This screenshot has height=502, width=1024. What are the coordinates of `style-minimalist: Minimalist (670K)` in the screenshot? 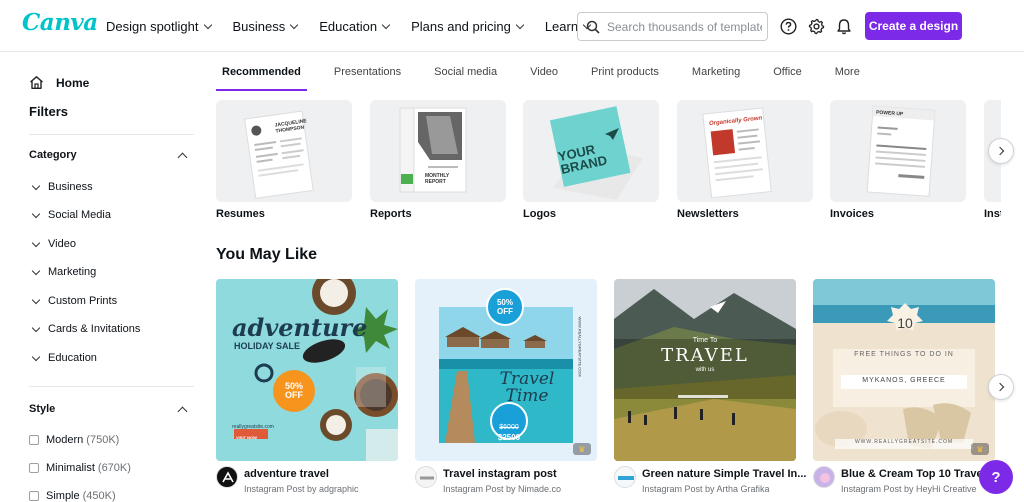 It's located at (80, 468).